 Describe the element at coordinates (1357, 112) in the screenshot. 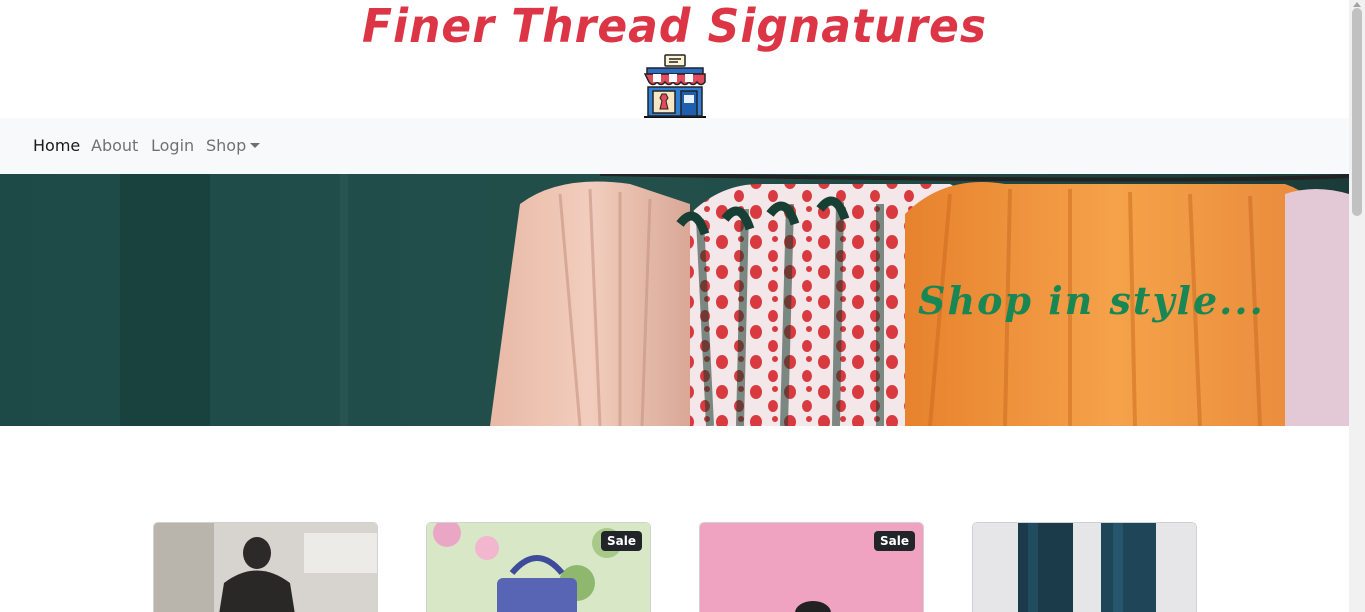

I see `scrollbar-thumb` at that location.